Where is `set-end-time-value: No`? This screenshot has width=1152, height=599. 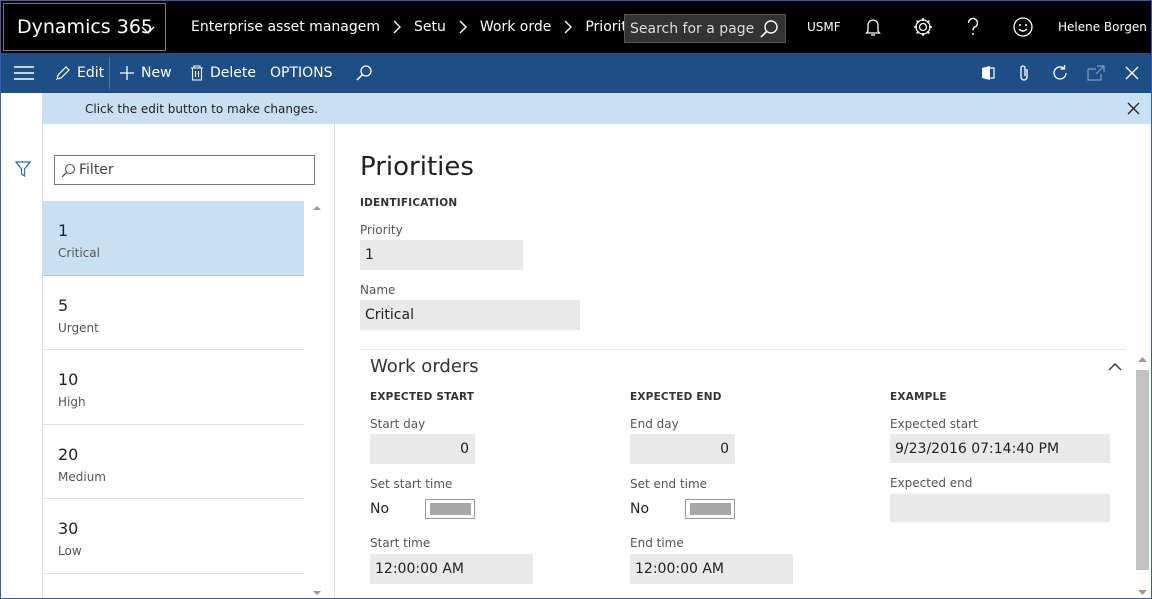 set-end-time-value: No is located at coordinates (640, 509).